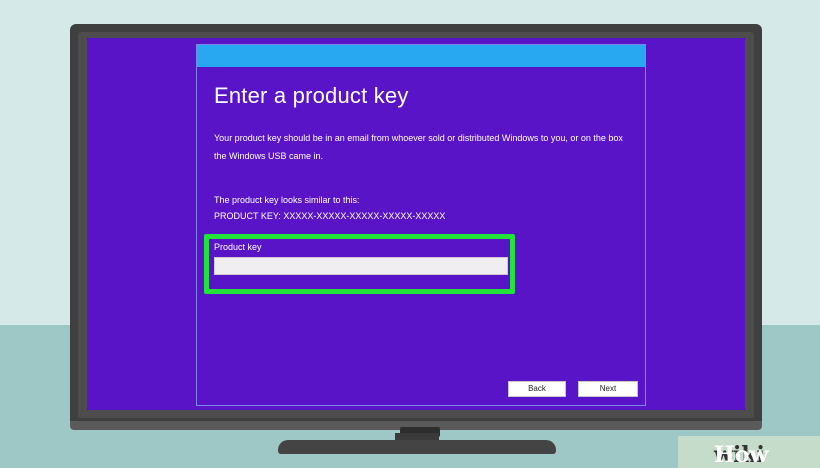  Describe the element at coordinates (537, 389) in the screenshot. I see `back-button: Back` at that location.